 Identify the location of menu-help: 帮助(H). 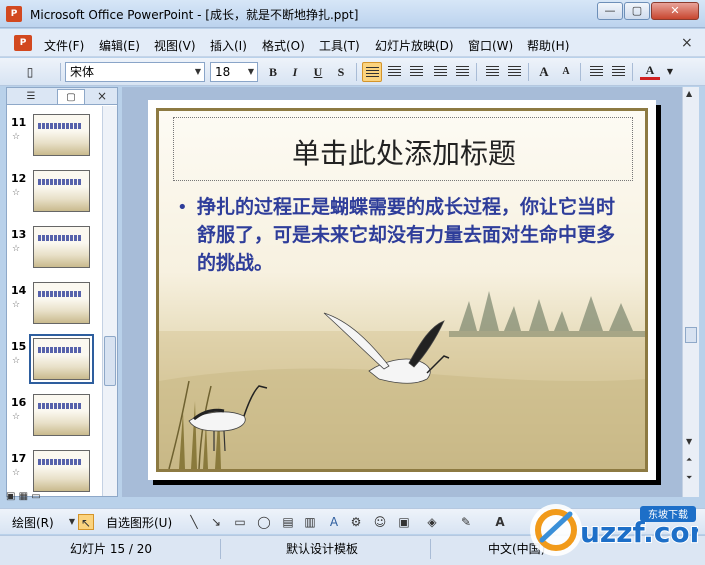
(548, 45).